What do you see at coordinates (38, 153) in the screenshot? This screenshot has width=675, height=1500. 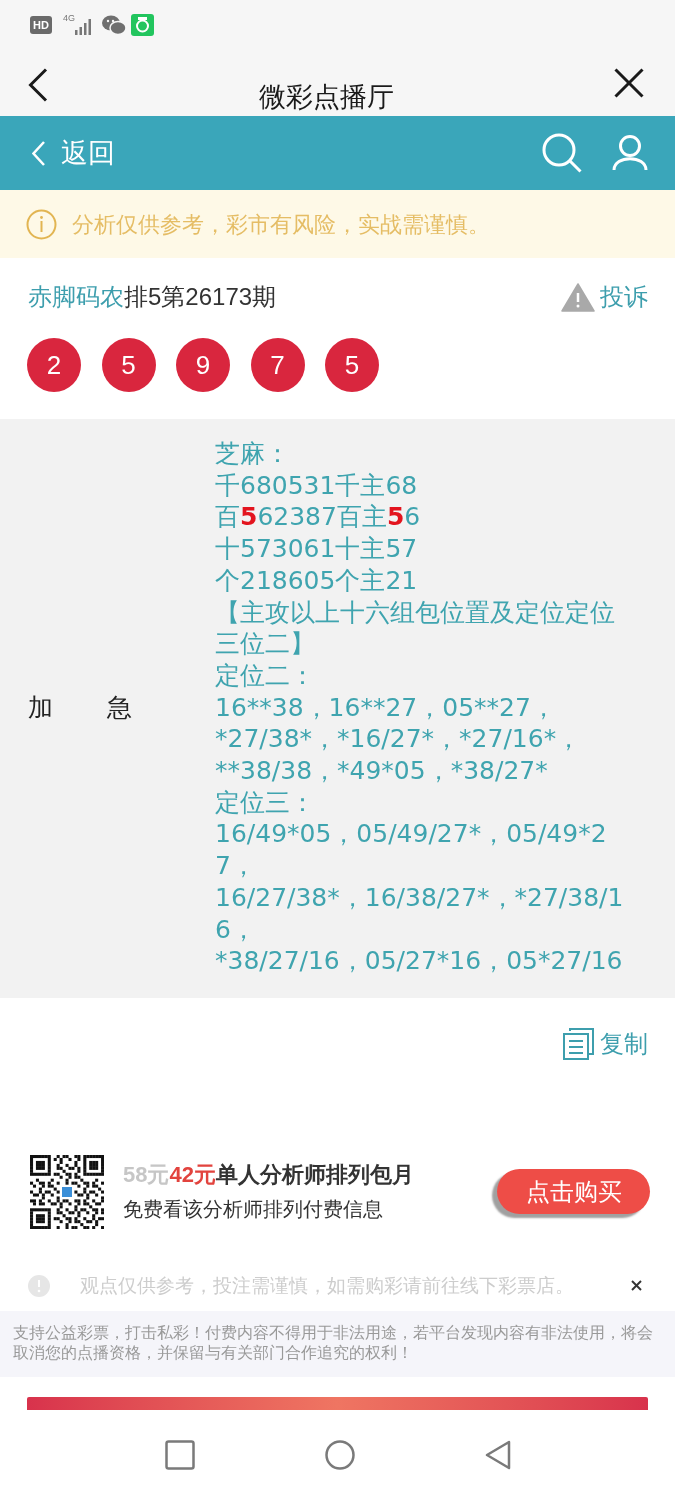 I see `chevron-left-icon` at bounding box center [38, 153].